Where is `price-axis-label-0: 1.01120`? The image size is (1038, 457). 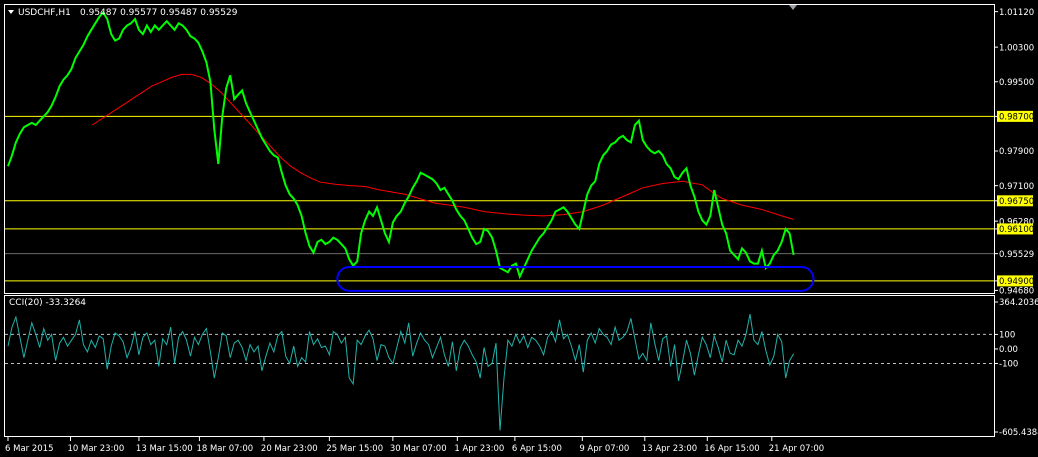 price-axis-label-0: 1.01120 is located at coordinates (1016, 13).